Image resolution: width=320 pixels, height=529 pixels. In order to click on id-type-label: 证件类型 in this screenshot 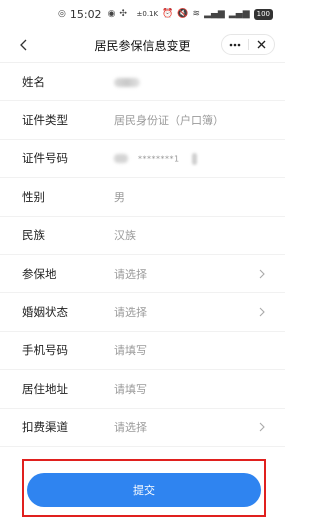, I will do `click(45, 120)`.